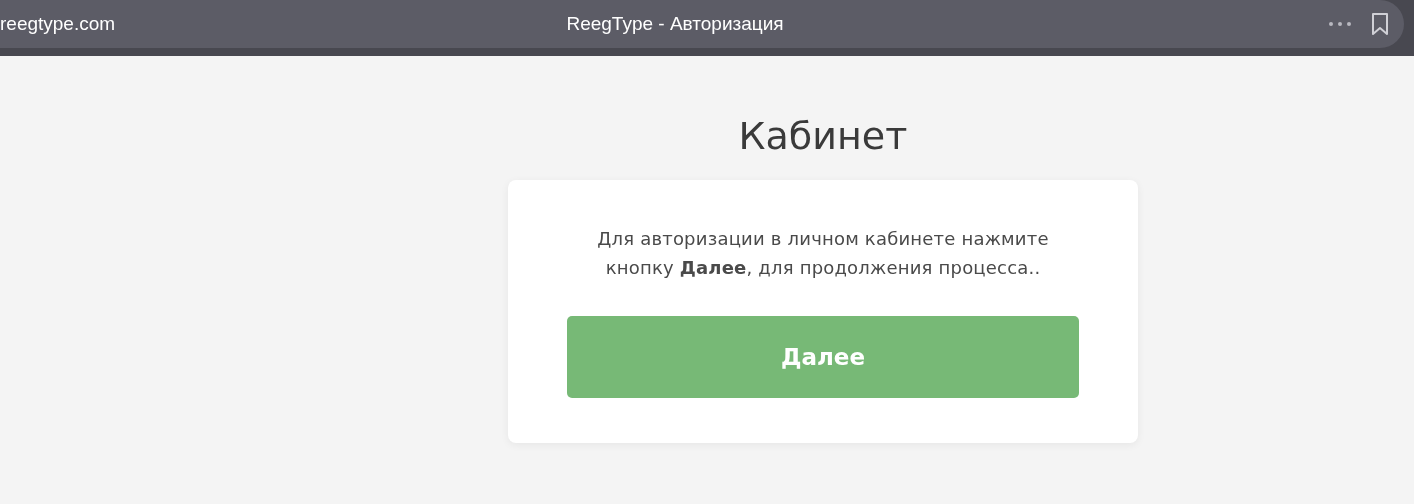  Describe the element at coordinates (823, 136) in the screenshot. I see `page-heading: Кабинет` at that location.